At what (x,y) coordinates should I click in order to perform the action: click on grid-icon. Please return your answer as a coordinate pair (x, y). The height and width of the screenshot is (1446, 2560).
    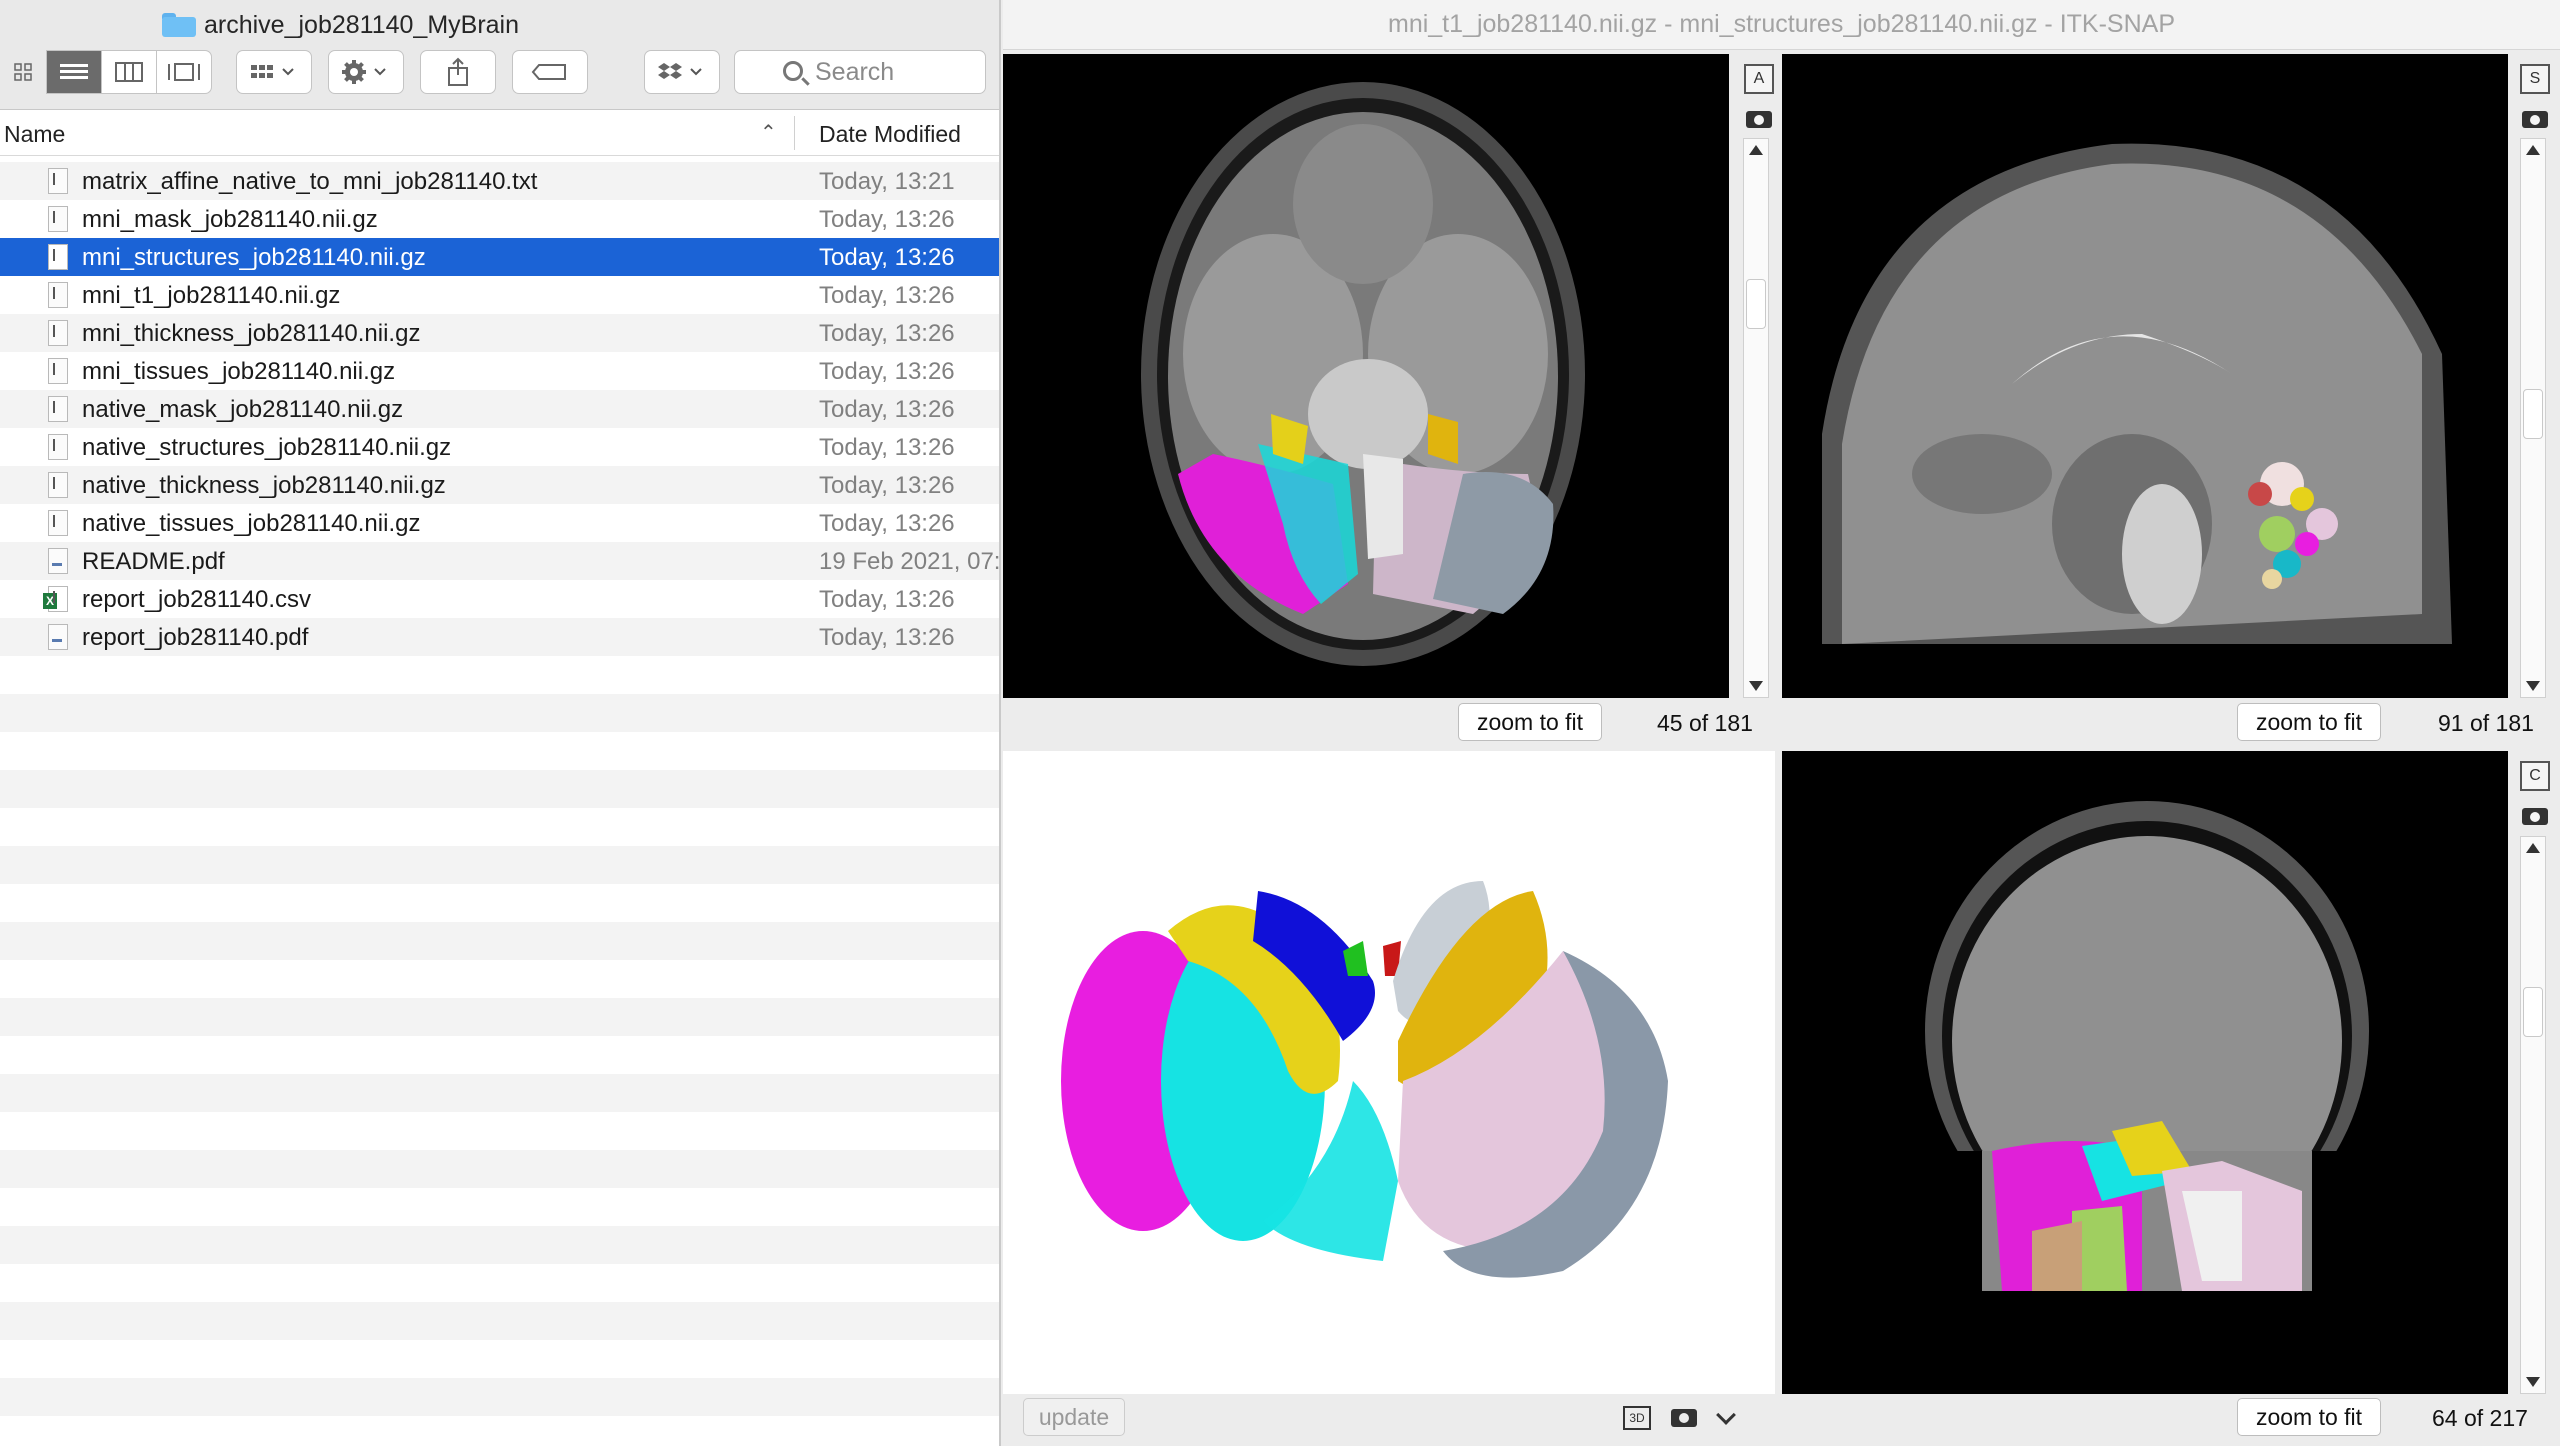
    Looking at the image, I should click on (23, 72).